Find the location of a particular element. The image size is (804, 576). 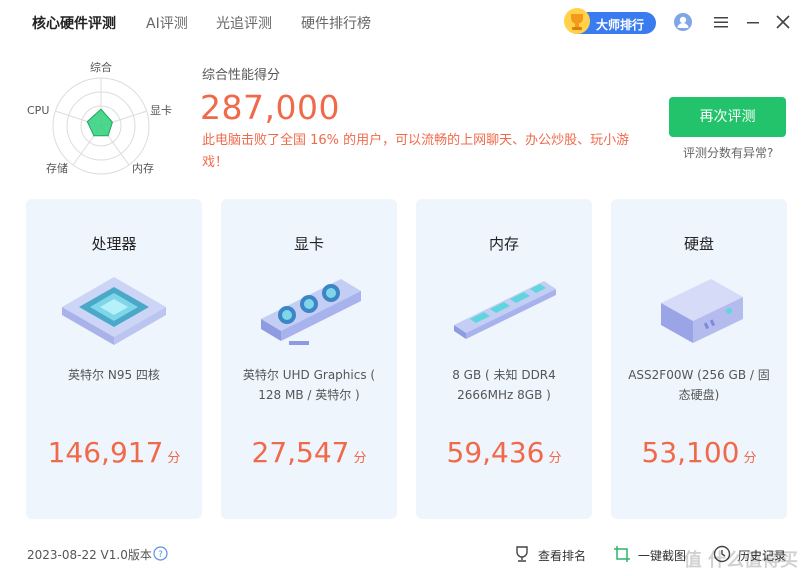

overall-score-value: 287,000 is located at coordinates (270, 107).